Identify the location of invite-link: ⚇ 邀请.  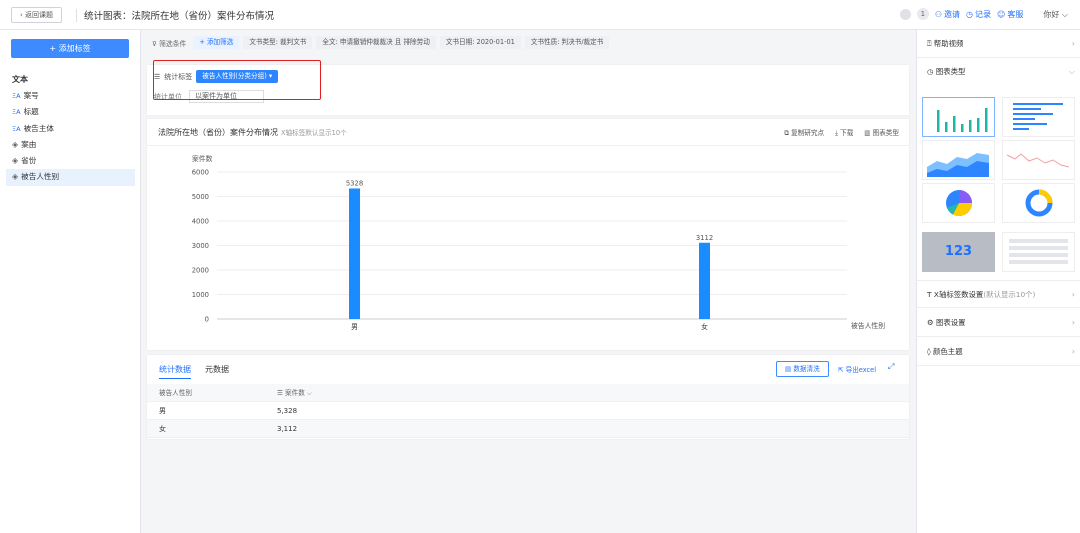
(947, 14).